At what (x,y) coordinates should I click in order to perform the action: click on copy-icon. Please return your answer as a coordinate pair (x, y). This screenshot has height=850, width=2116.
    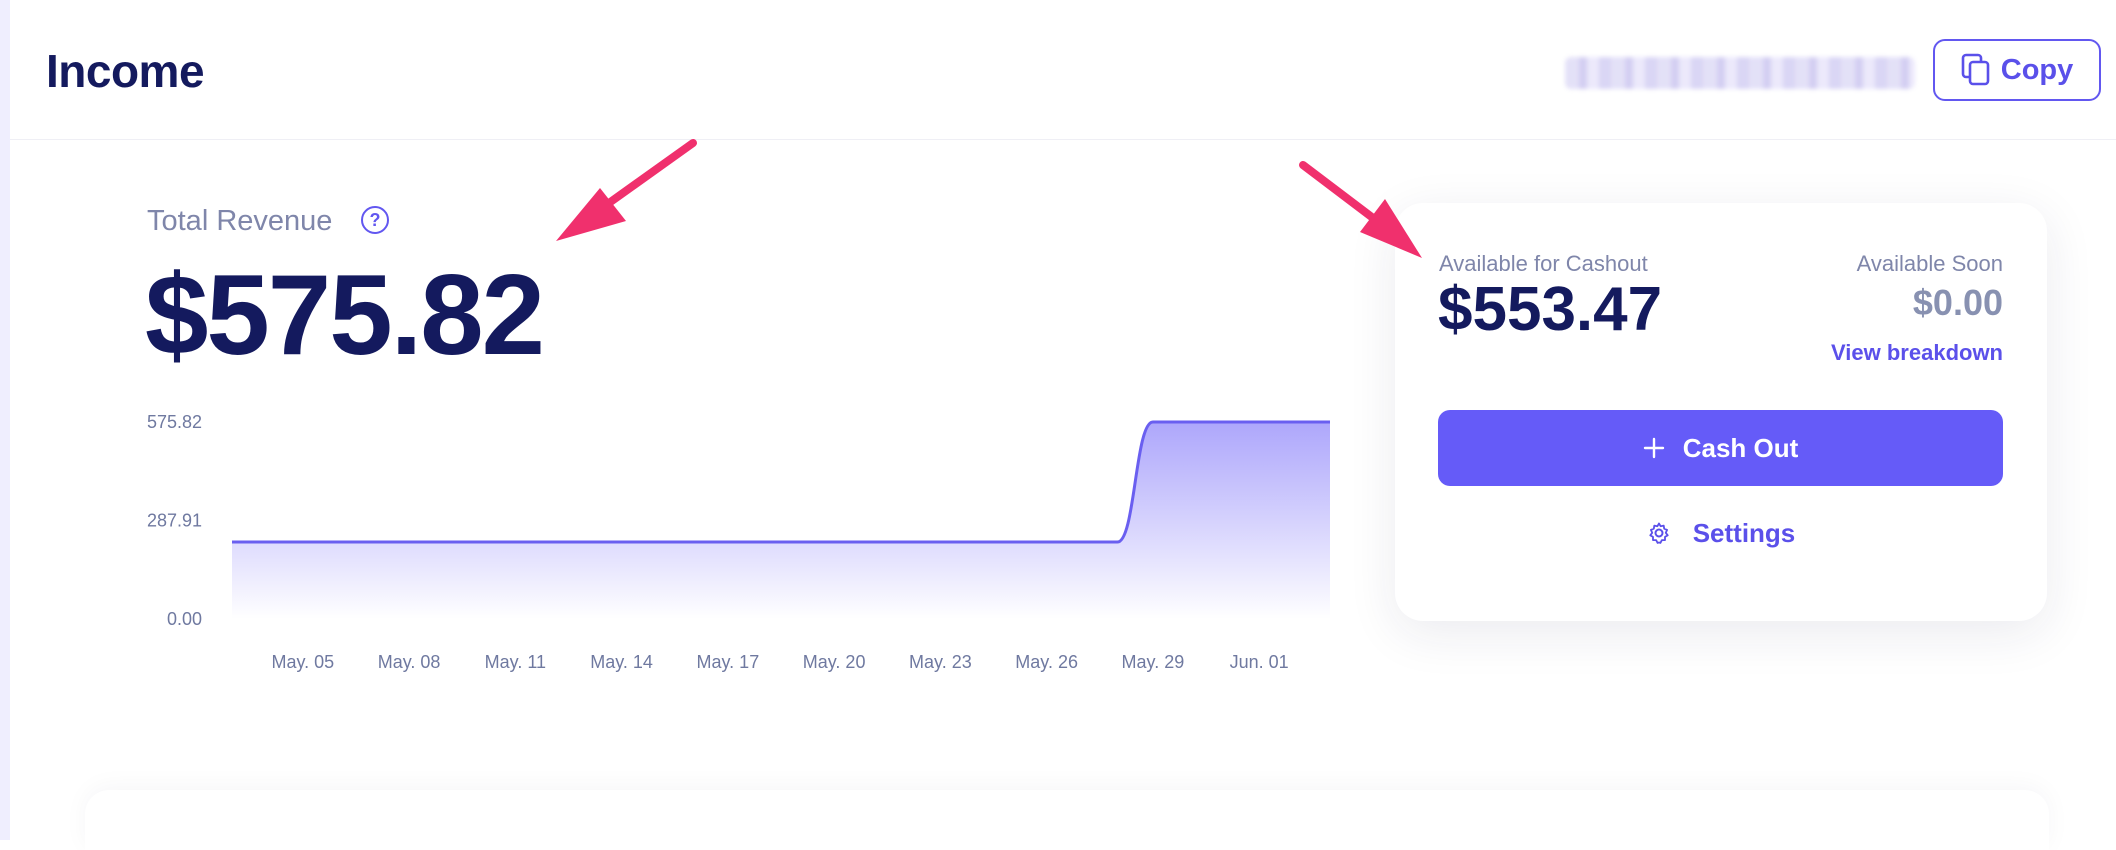
    Looking at the image, I should click on (1975, 69).